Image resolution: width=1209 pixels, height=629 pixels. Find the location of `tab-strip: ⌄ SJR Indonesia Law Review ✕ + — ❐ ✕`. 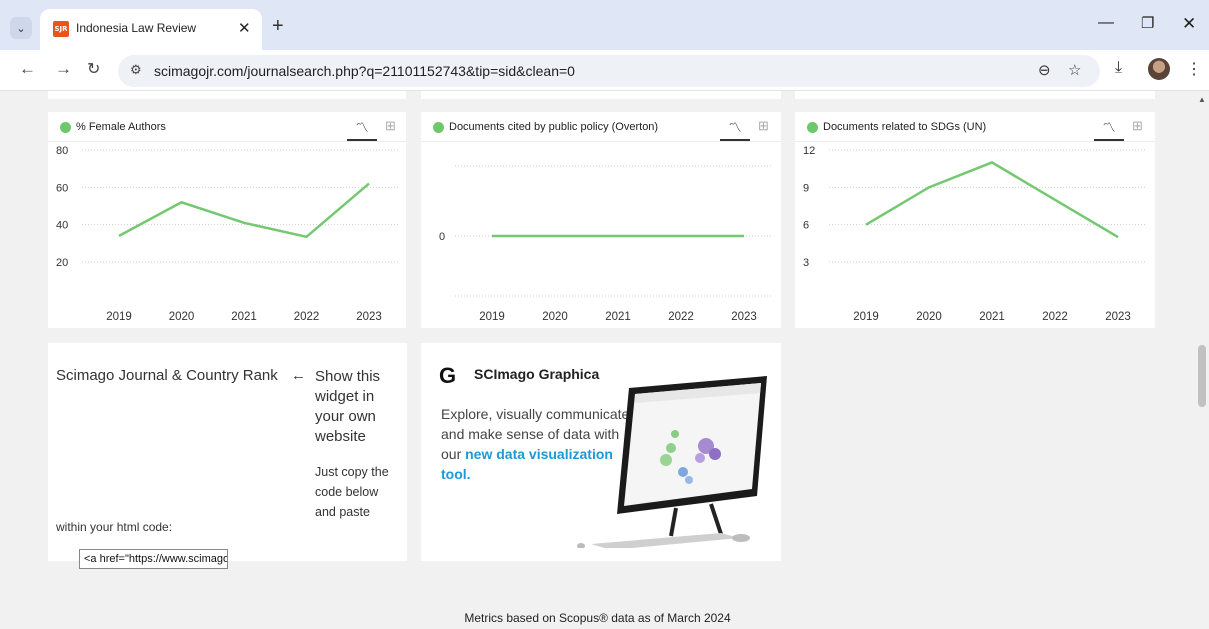

tab-strip: ⌄ SJR Indonesia Law Review ✕ + — ❐ ✕ is located at coordinates (604, 25).